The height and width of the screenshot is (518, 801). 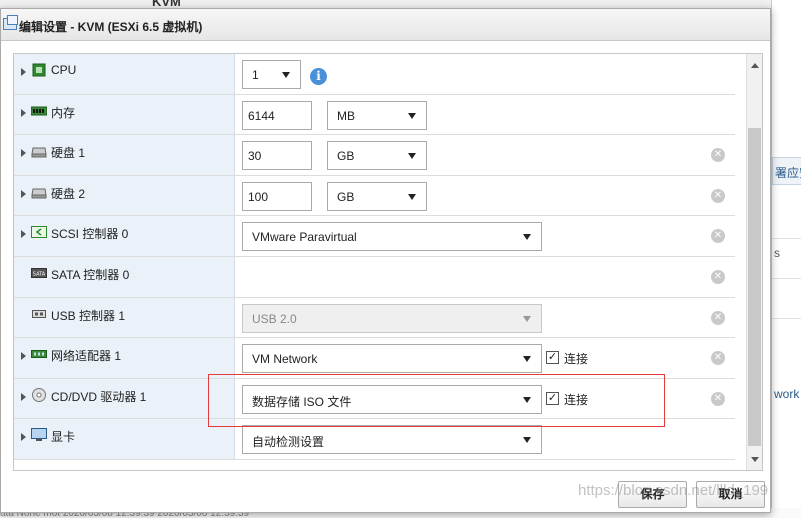 I want to click on hardware-row-hard-disk-1: 硬盘 1 30 GB ✕, so click(x=374, y=155).